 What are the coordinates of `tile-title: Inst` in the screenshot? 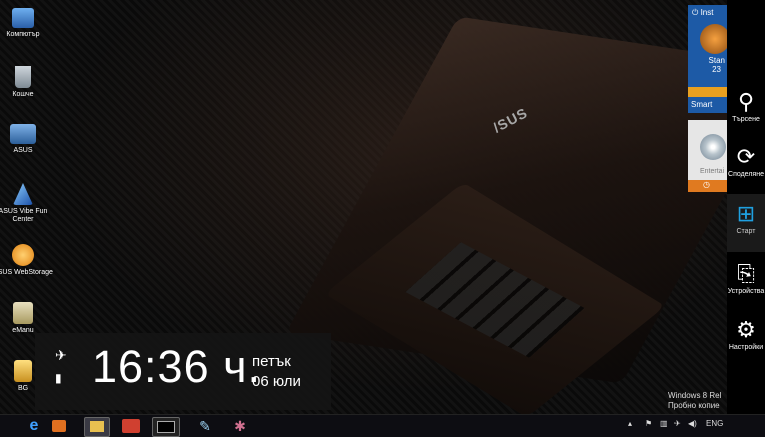 It's located at (707, 12).